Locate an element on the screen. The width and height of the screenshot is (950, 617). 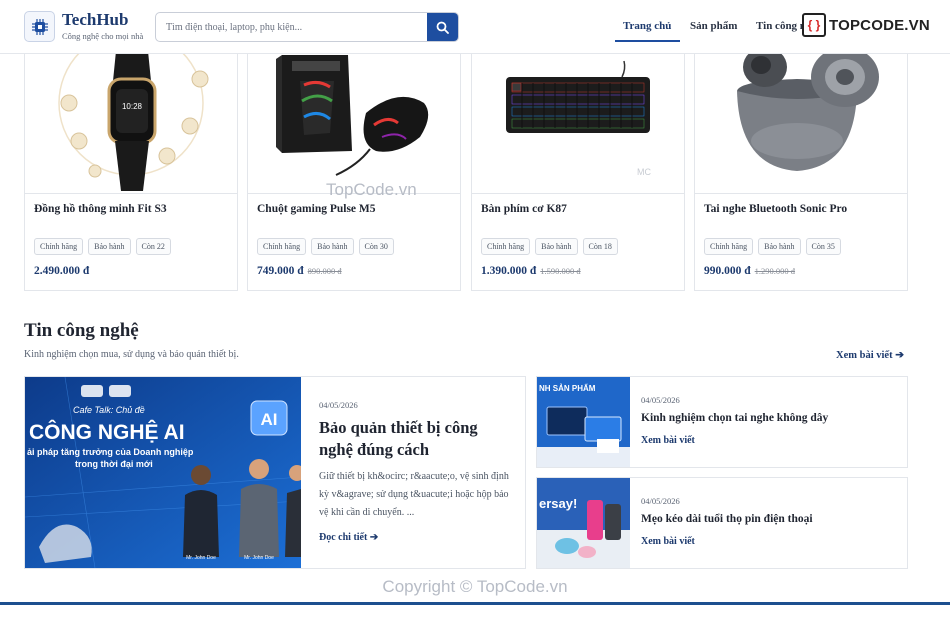
read-more-link: Đọc chi tiết ➔ is located at coordinates (348, 537).